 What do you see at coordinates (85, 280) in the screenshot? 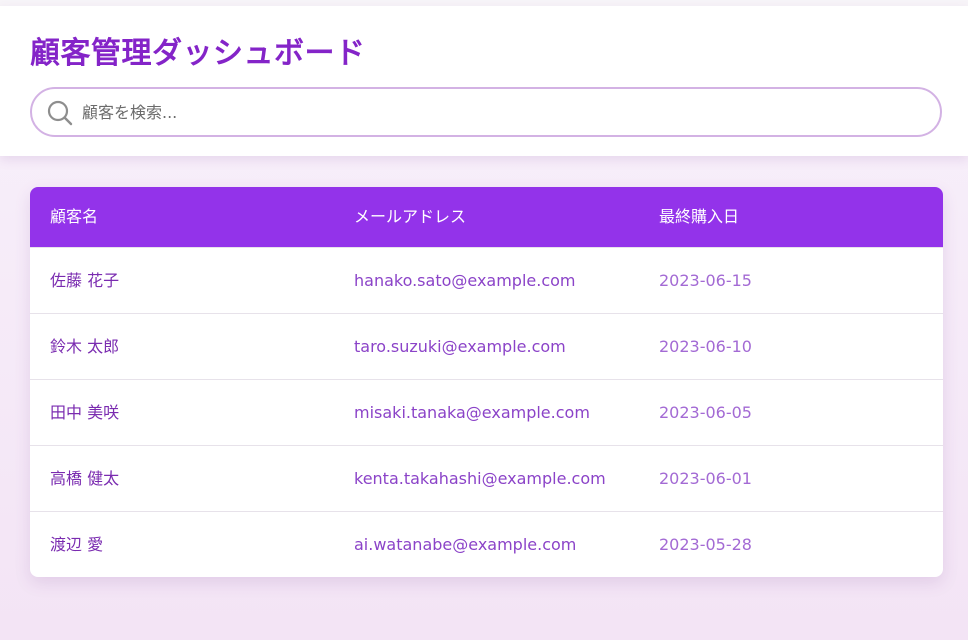
I see `customer-name: 佐藤 花子` at bounding box center [85, 280].